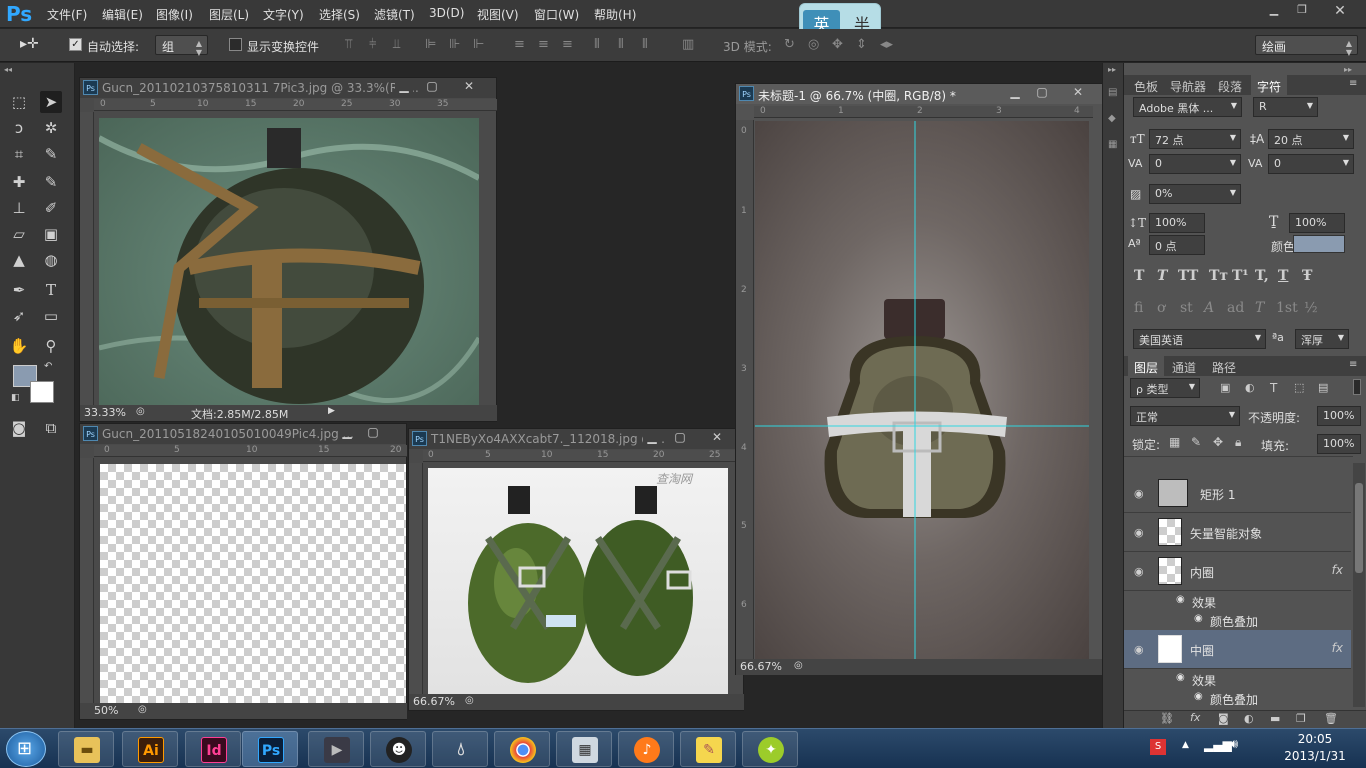 This screenshot has width=1366, height=768. What do you see at coordinates (86, 749) in the screenshot?
I see `taskbar-explorer: ▬` at bounding box center [86, 749].